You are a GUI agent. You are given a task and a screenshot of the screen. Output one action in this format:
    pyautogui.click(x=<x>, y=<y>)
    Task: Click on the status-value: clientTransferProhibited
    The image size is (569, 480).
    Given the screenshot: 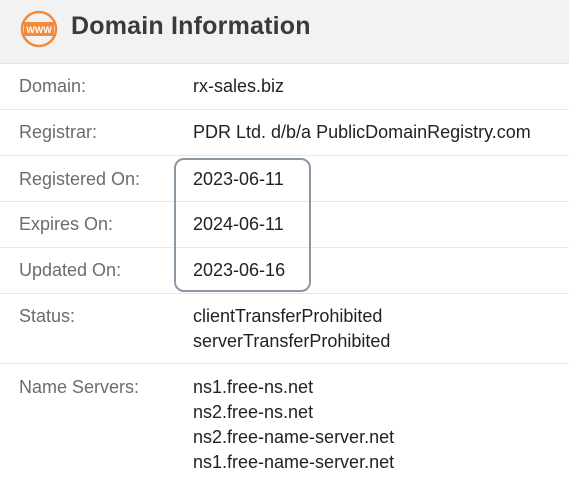 What is the action you would take?
    pyautogui.click(x=288, y=316)
    